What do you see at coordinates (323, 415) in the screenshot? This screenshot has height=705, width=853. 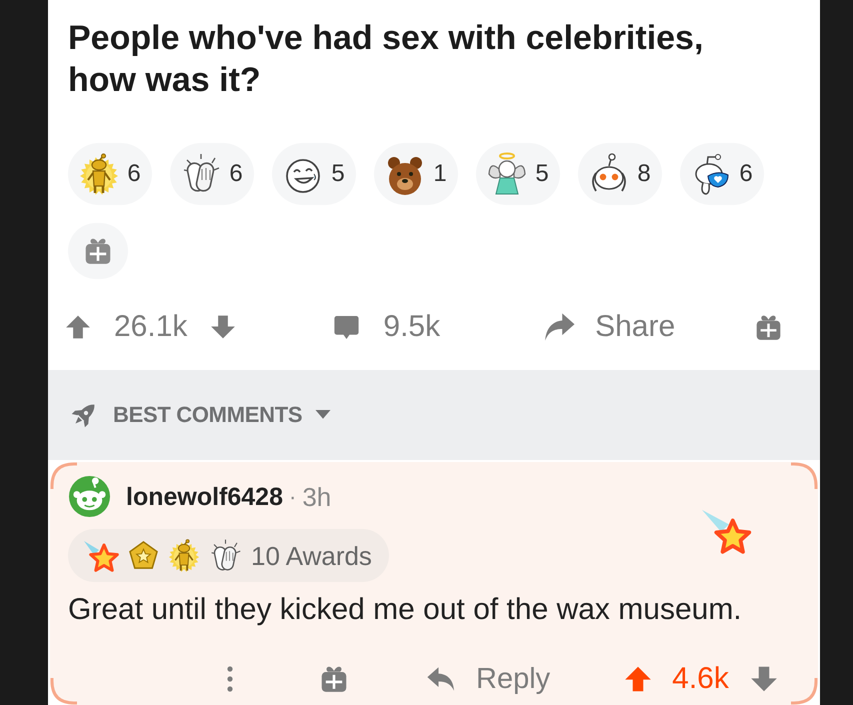 I see `caret-down-icon` at bounding box center [323, 415].